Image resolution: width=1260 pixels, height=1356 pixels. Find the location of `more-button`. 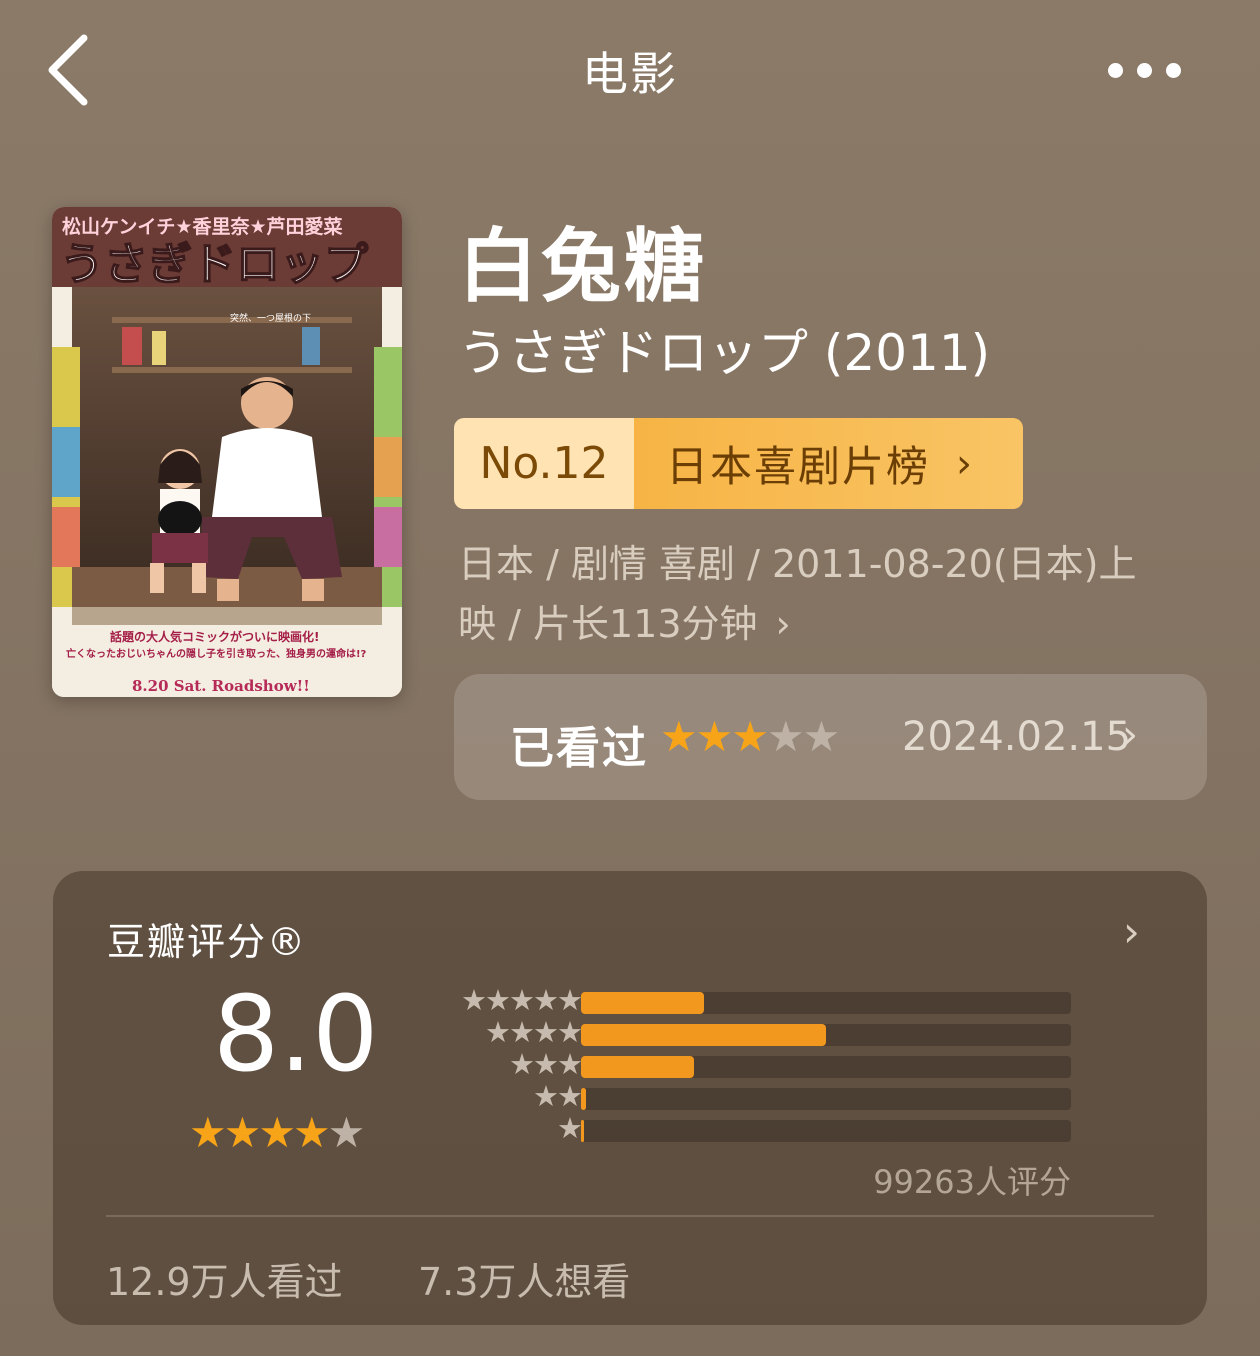

more-button is located at coordinates (1148, 70).